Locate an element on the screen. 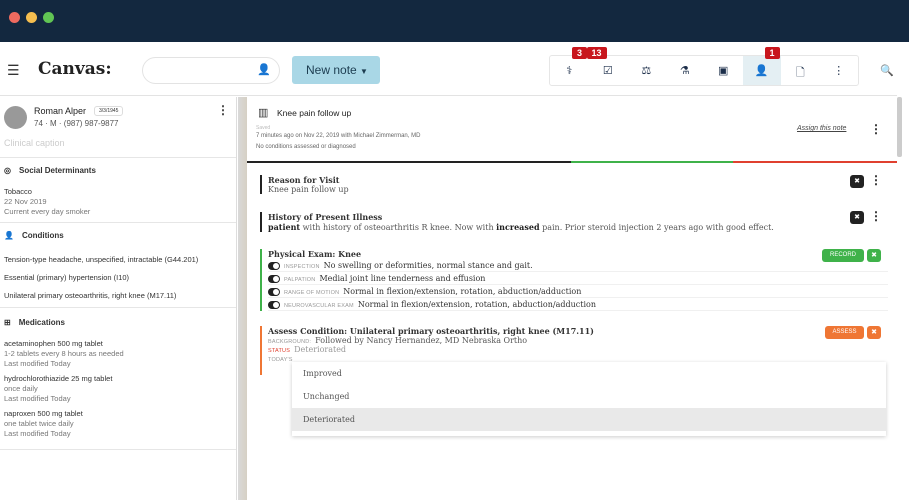 The height and width of the screenshot is (500, 909). count-badge: 3 is located at coordinates (580, 53).